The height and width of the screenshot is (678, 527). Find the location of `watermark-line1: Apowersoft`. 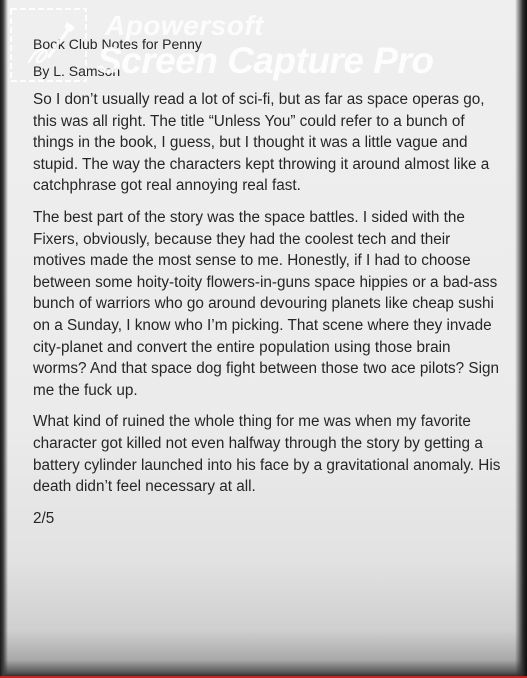

watermark-line1: Apowersoft is located at coordinates (184, 25).